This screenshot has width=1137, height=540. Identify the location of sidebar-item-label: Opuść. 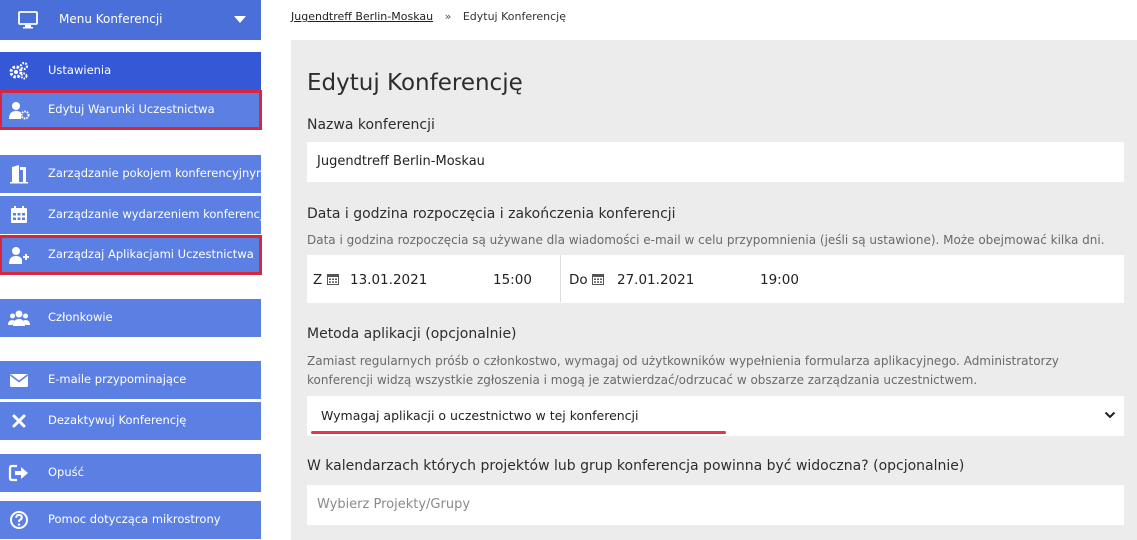
(66, 472).